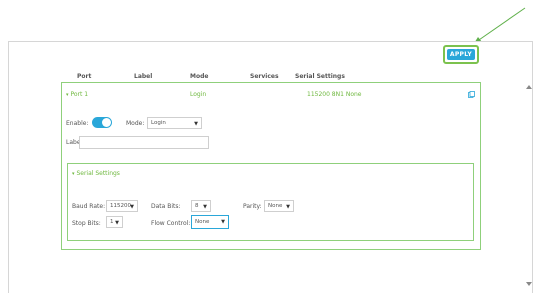 Image resolution: width=537 pixels, height=293 pixels. What do you see at coordinates (77, 123) in the screenshot?
I see `enable-label: Enable:` at bounding box center [77, 123].